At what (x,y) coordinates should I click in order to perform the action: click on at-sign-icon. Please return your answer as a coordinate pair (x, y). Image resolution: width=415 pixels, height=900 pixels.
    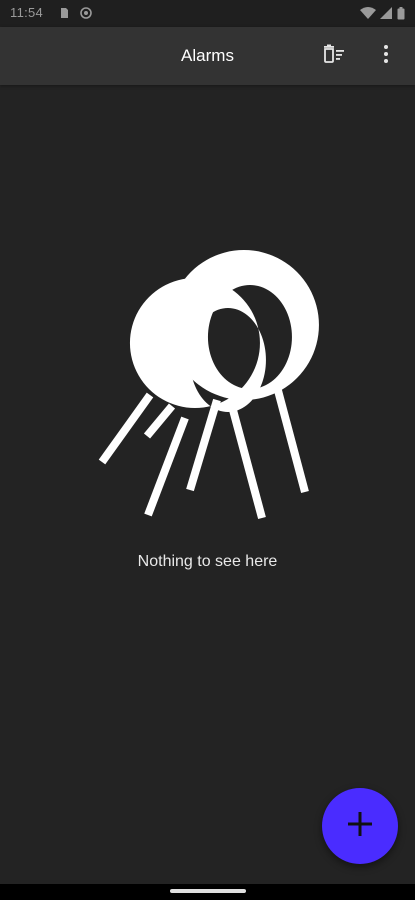
    Looking at the image, I should click on (86, 13).